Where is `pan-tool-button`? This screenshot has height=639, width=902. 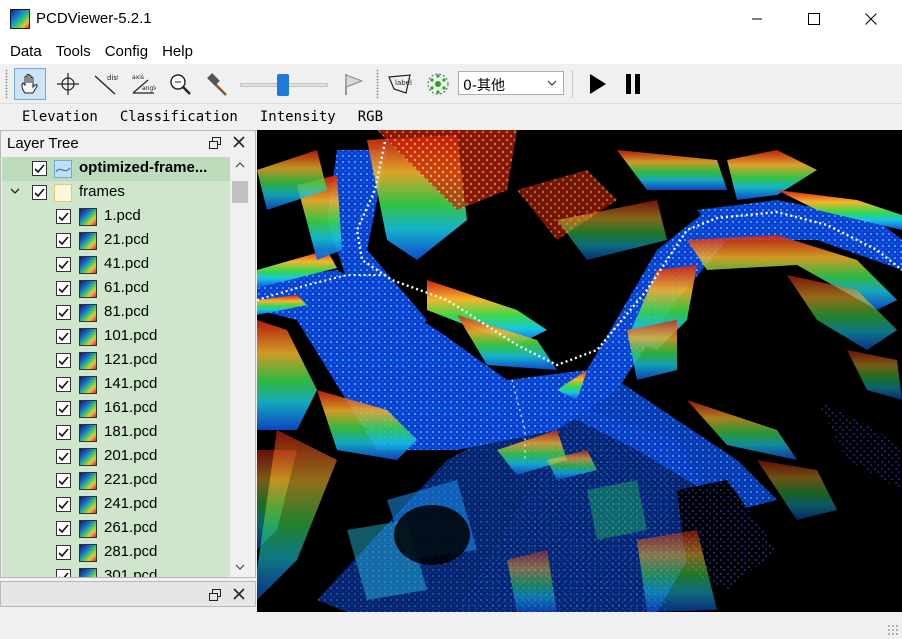
pan-tool-button is located at coordinates (30, 84).